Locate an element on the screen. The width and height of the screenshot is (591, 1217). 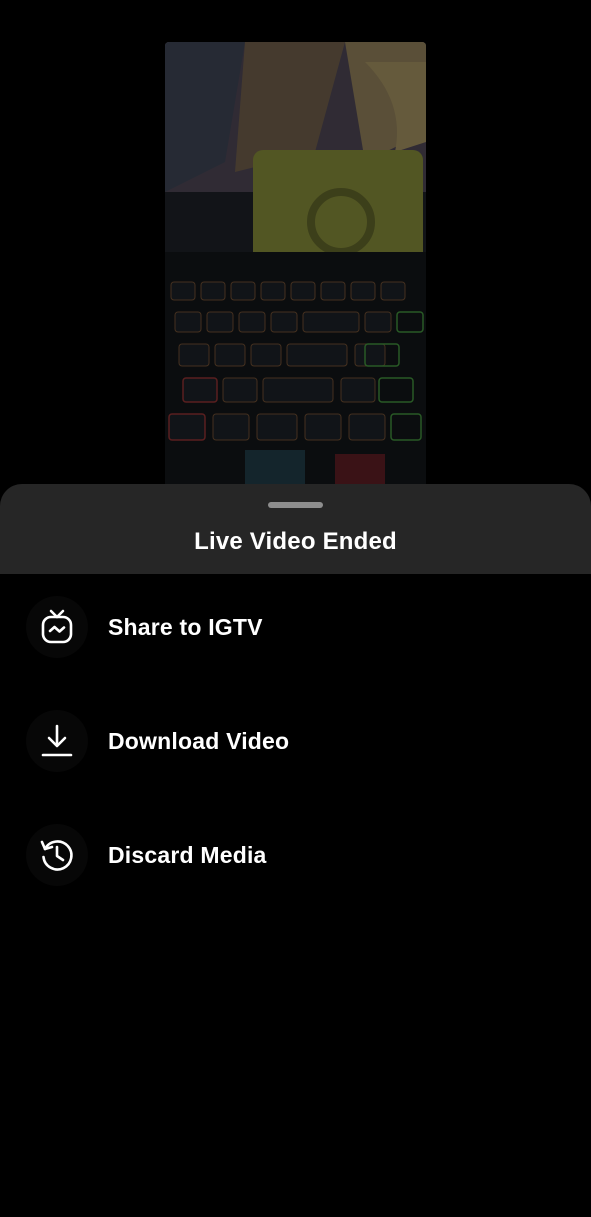
sheet-header: Live Video Ended is located at coordinates (295, 529).